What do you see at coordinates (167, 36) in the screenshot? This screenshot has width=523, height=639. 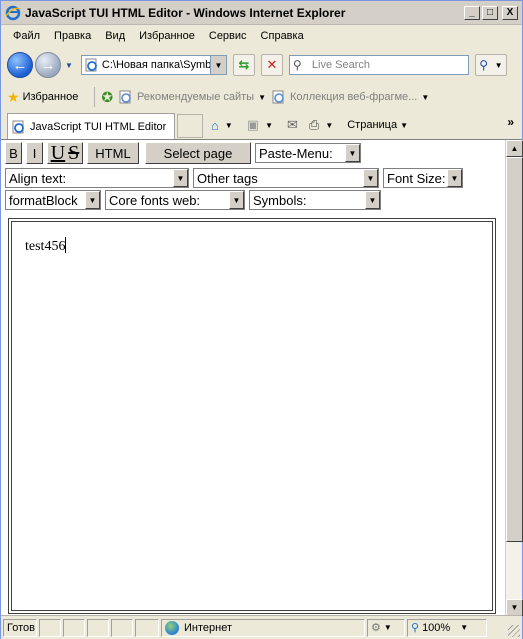 I see `menu-favorites: Избранное` at bounding box center [167, 36].